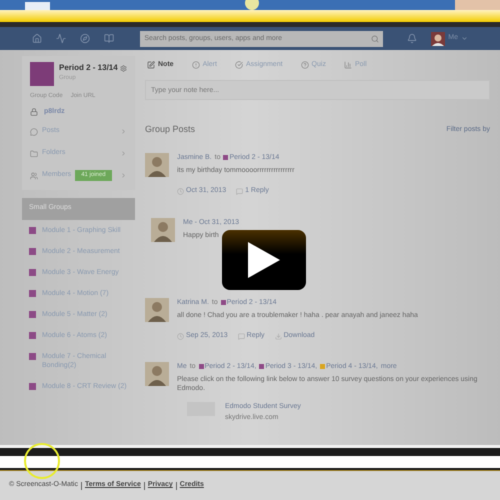 This screenshot has width=500, height=500. What do you see at coordinates (348, 65) in the screenshot?
I see `bar-chart-icon` at bounding box center [348, 65].